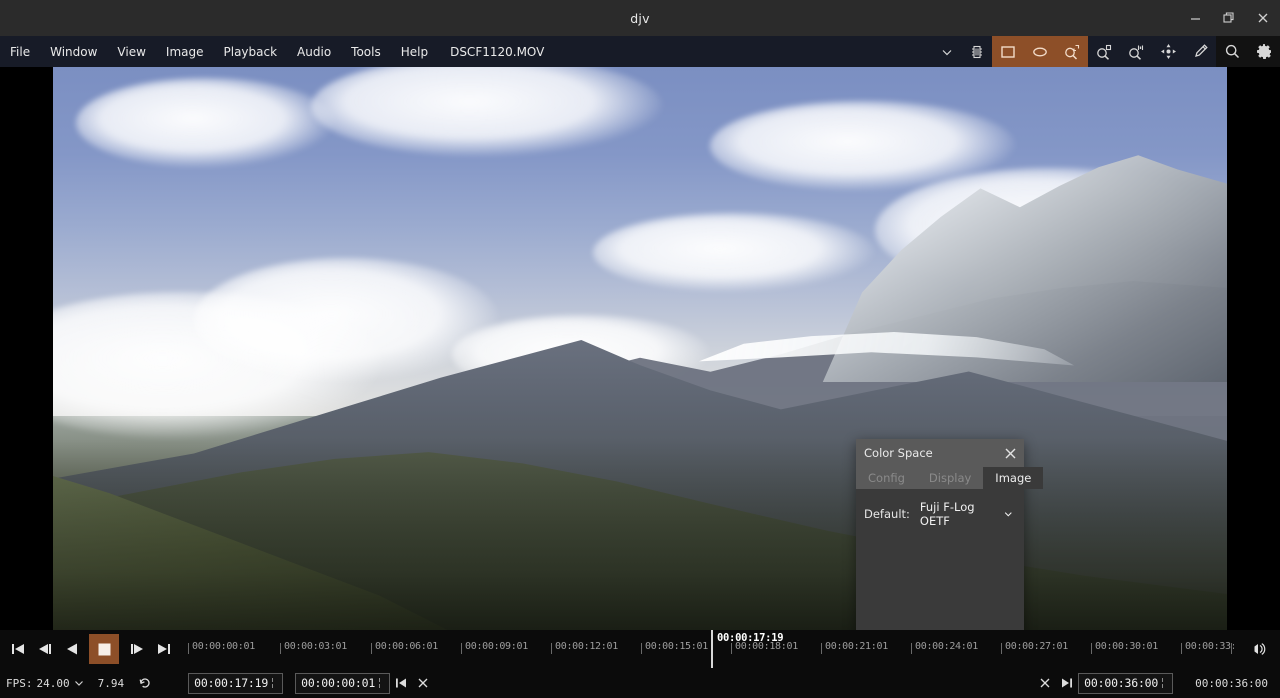 Image resolution: width=1280 pixels, height=698 pixels. Describe the element at coordinates (1045, 683) in the screenshot. I see `clear-out-point-icon` at that location.